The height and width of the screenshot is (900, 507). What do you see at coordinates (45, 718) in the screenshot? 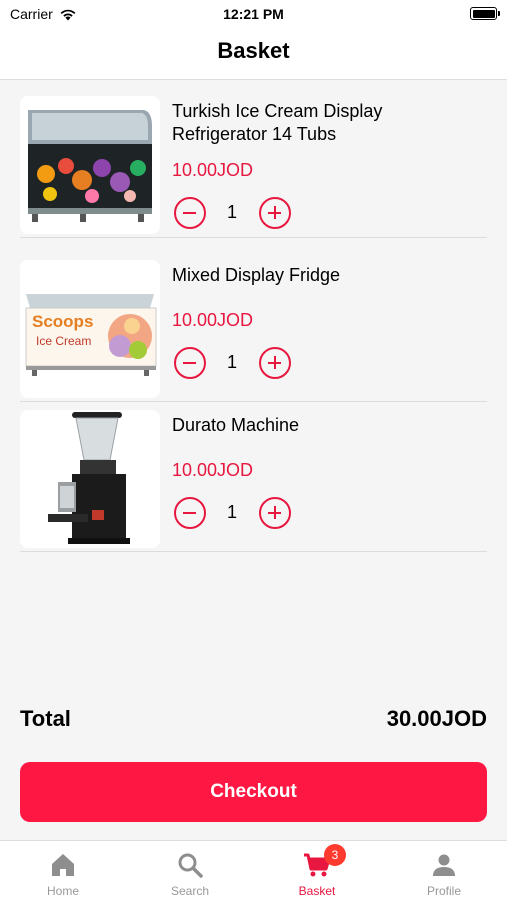
I see `total-label: Total` at bounding box center [45, 718].